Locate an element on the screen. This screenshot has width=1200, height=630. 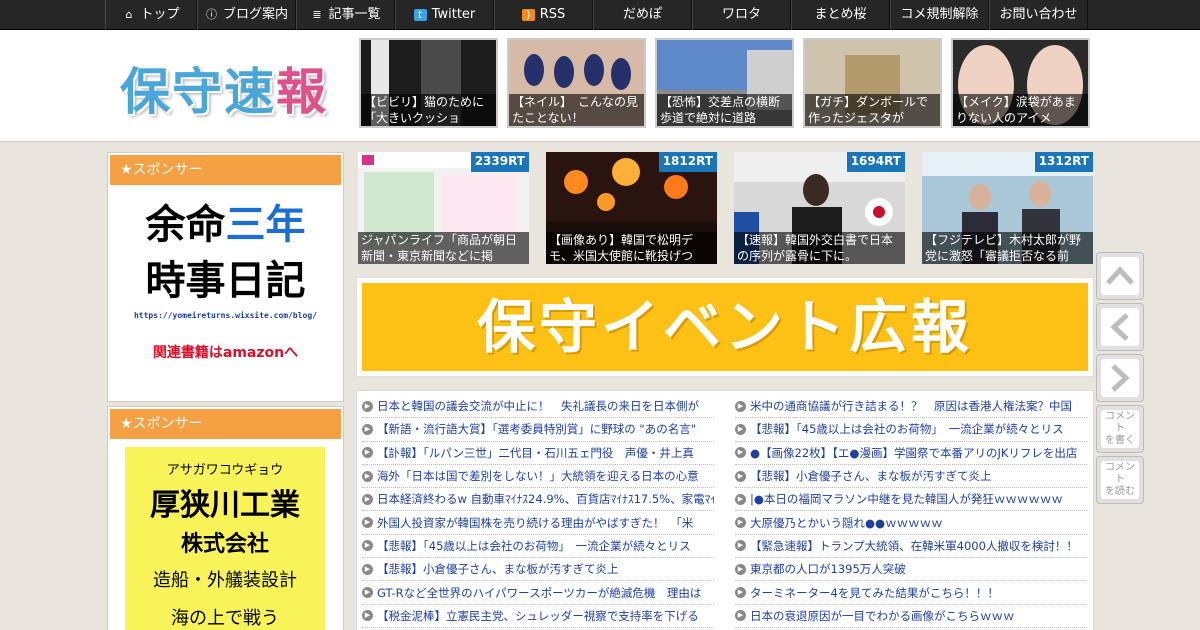
news-title: GT-Rなど全世界のハイパワースポーツカーが絶滅危機 理由は is located at coordinates (539, 592).